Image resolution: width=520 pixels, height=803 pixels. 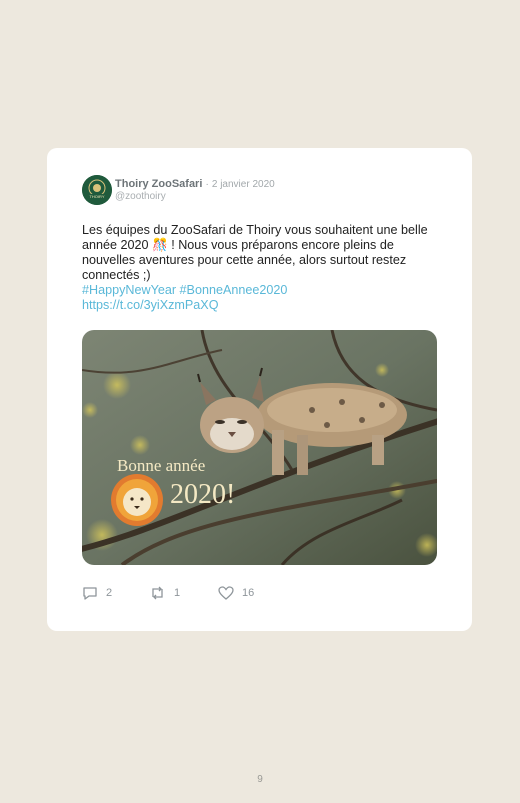 I want to click on tweet-date: 2 janvier 2020, so click(x=243, y=184).